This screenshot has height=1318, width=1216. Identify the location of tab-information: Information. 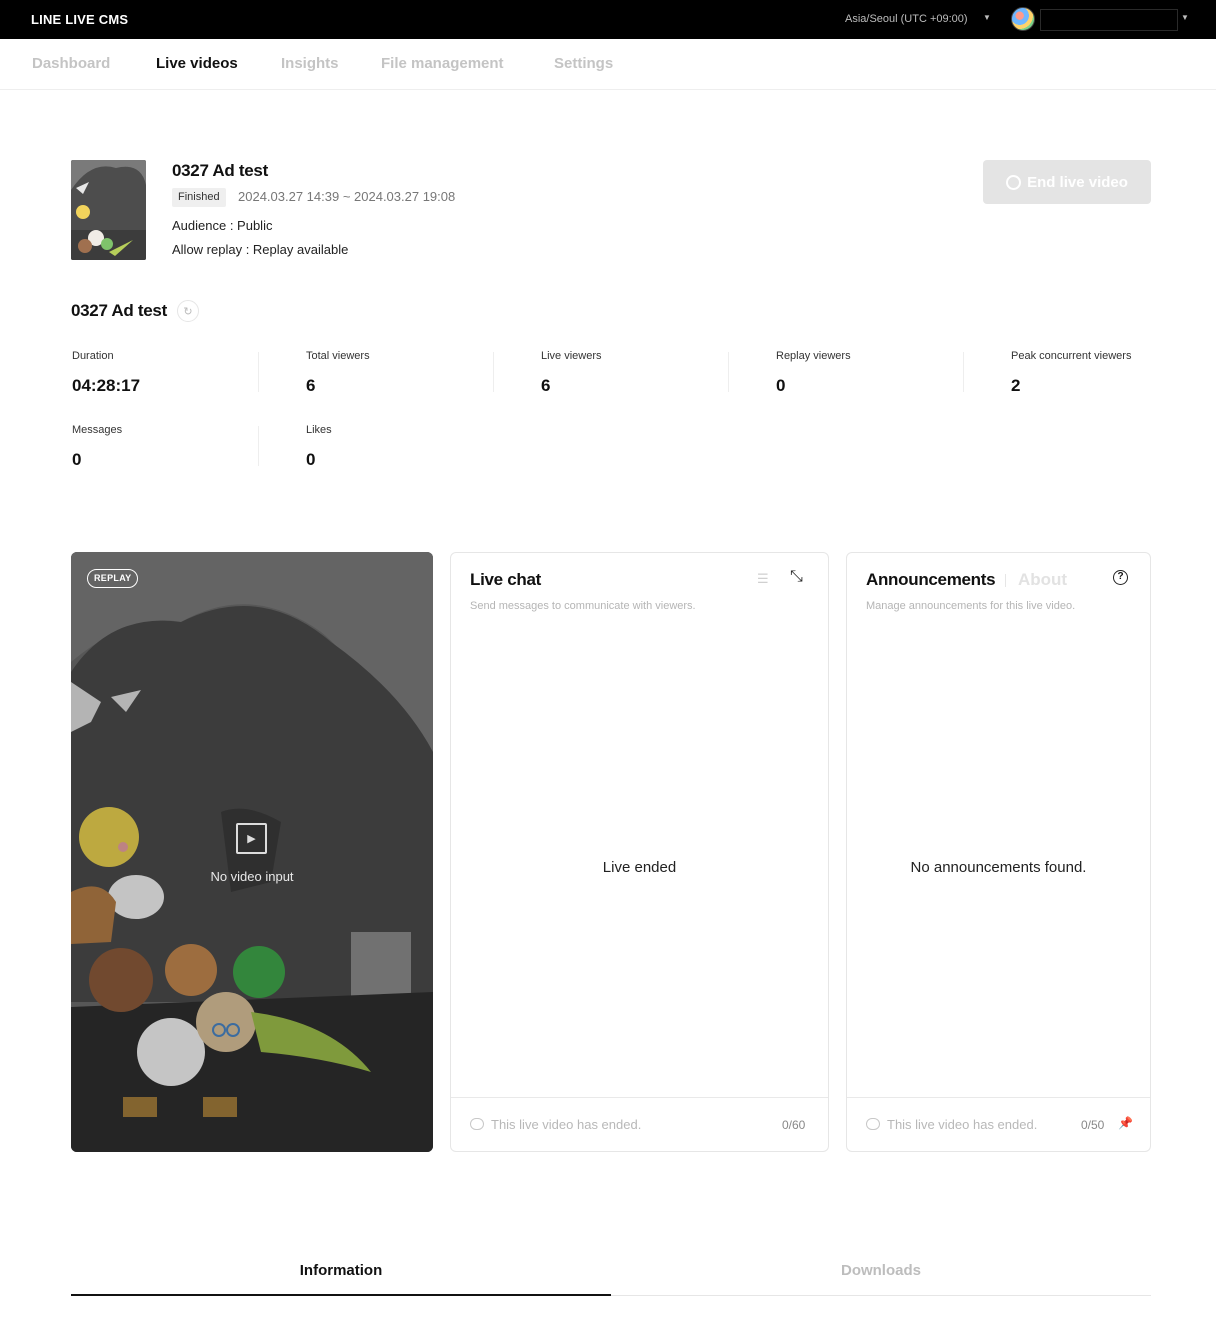
(341, 1270).